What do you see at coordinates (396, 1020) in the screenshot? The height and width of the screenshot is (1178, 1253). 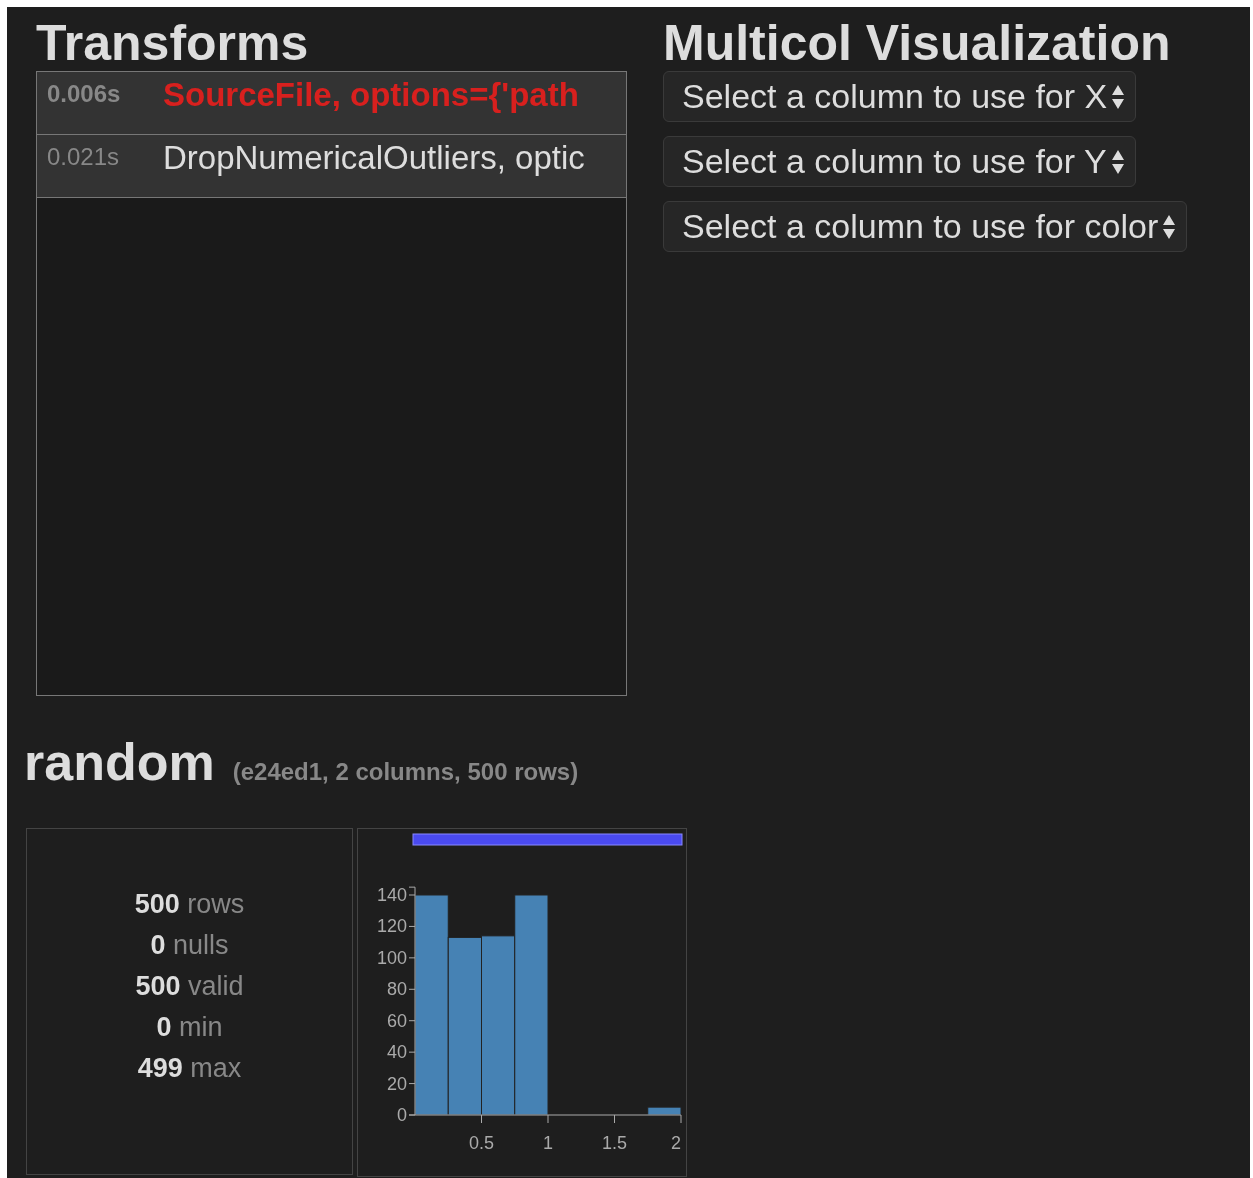 I see `tick-label: 60` at bounding box center [396, 1020].